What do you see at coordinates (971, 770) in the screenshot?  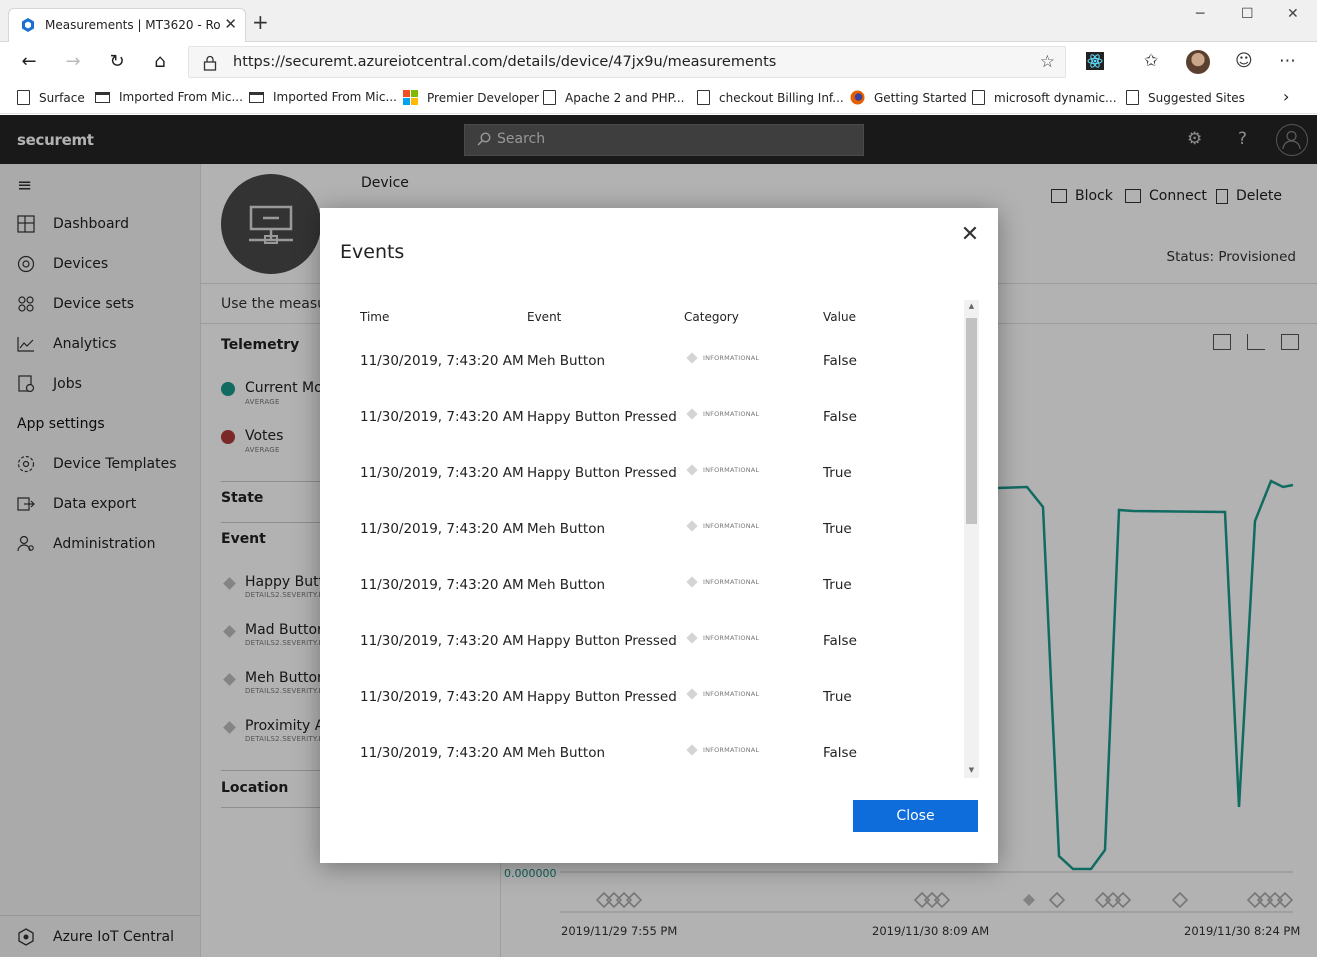 I see `scroll-down-arrow-icon: ▼` at bounding box center [971, 770].